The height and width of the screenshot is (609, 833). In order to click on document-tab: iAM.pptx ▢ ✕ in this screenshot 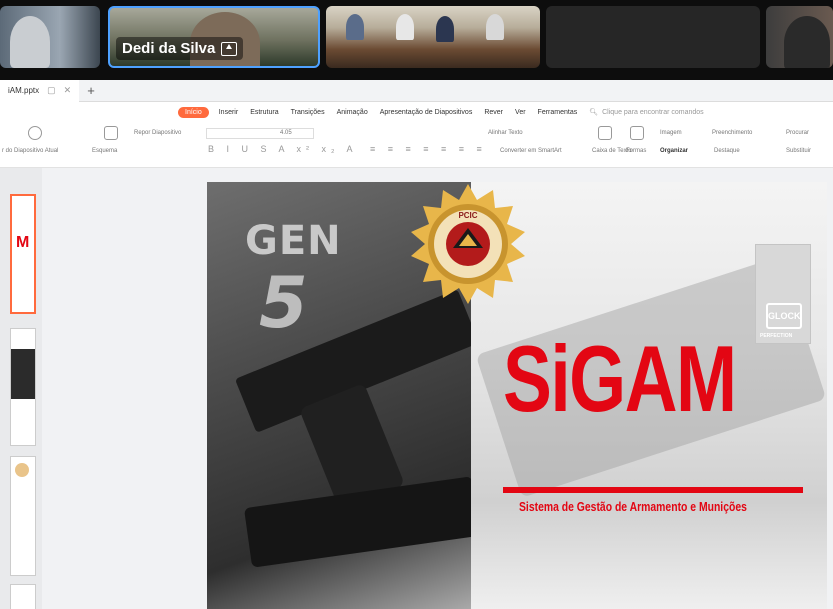, I will do `click(40, 90)`.